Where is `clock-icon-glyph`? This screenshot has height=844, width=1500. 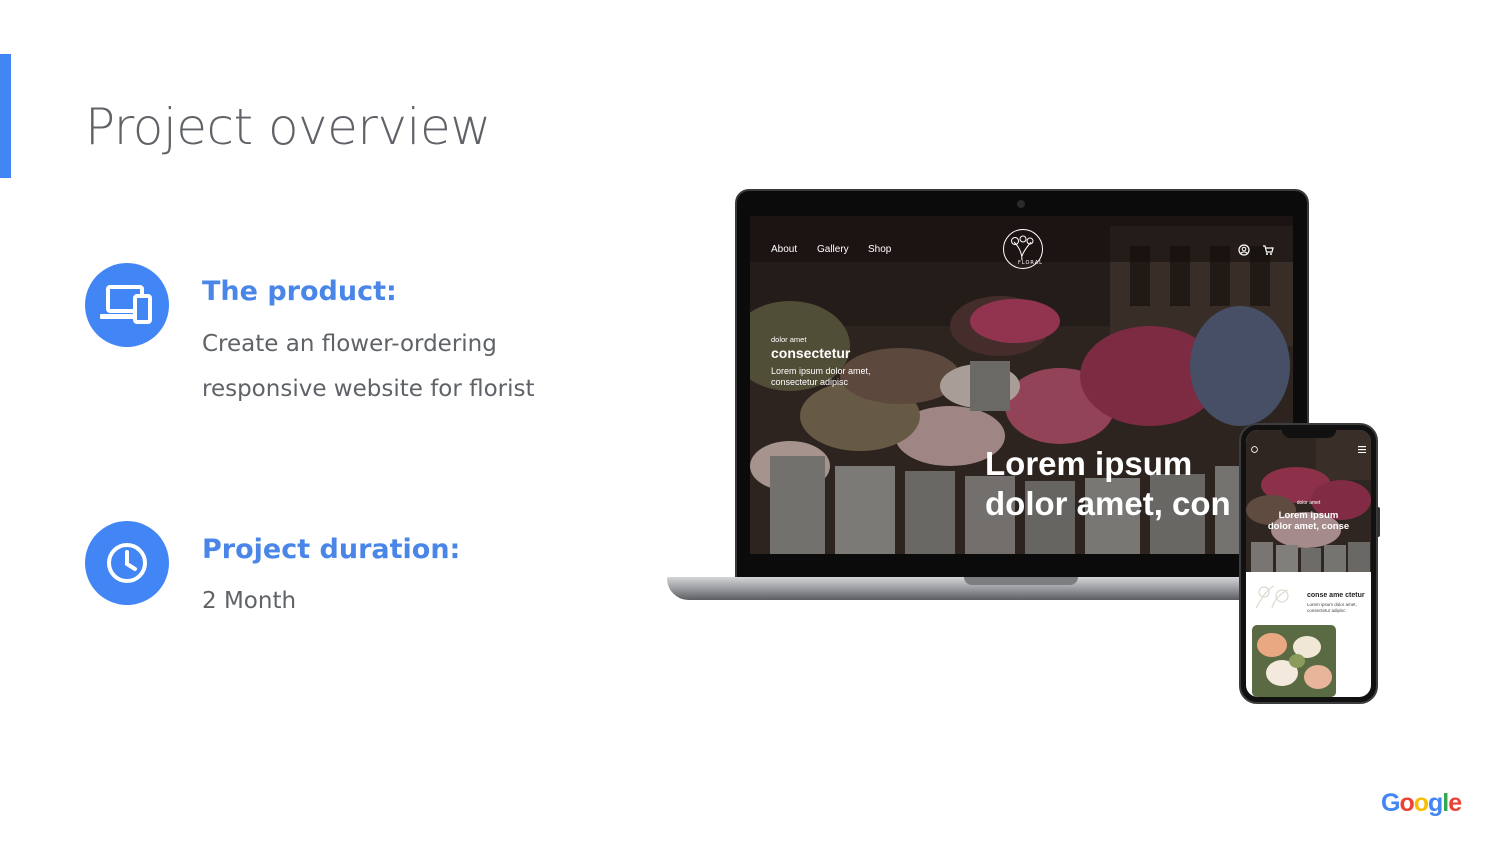 clock-icon-glyph is located at coordinates (127, 563).